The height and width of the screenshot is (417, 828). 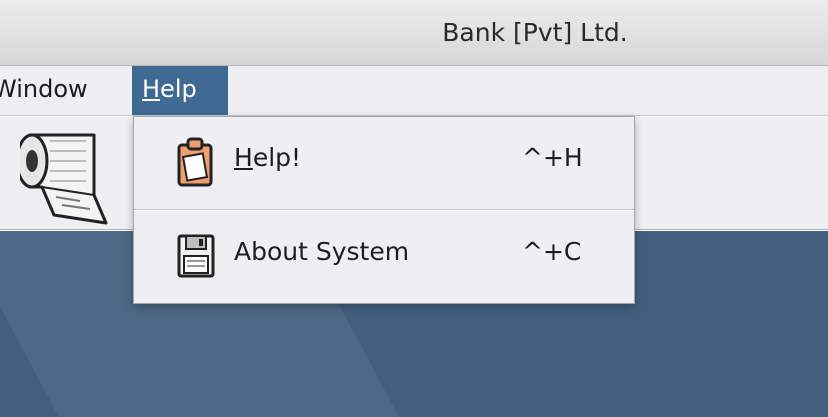 I want to click on menu-item-about-system: About System ^+C, so click(x=384, y=257).